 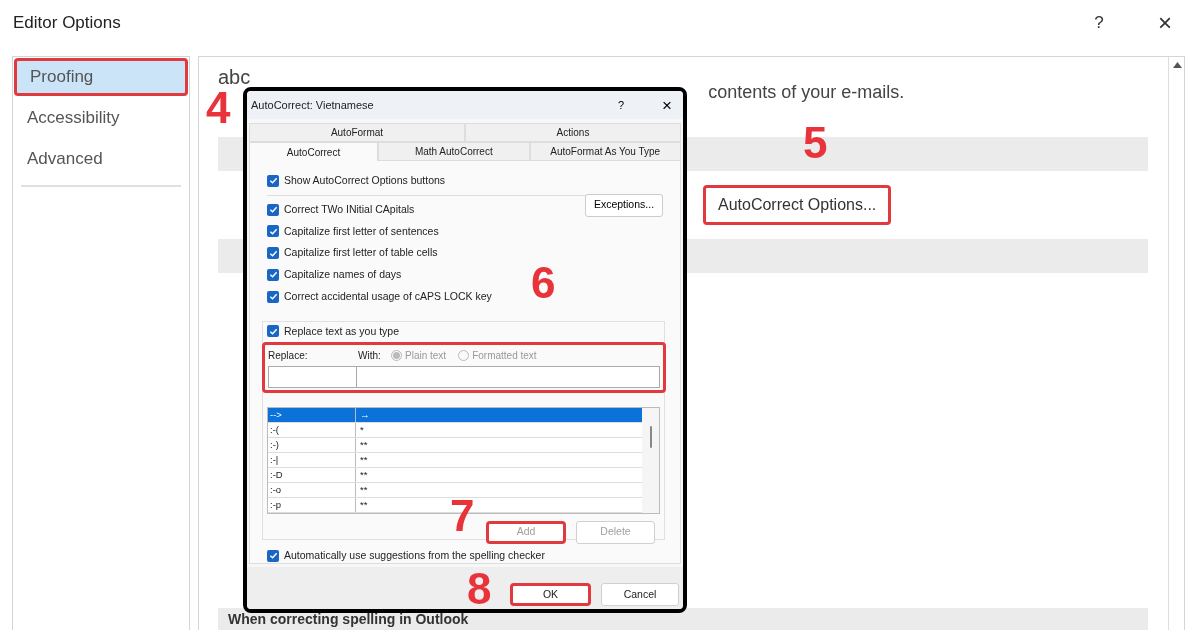 I want to click on radio-label: Plain text, so click(x=426, y=356).